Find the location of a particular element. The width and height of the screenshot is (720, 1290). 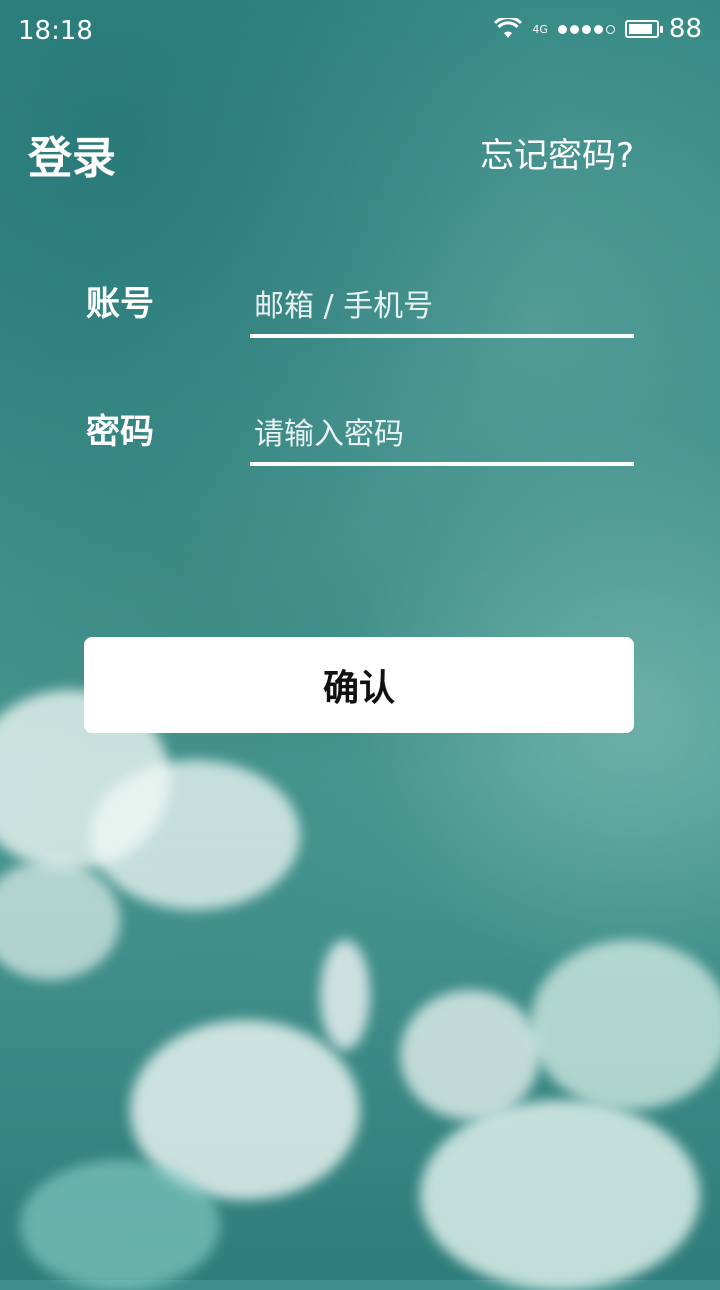

password-input is located at coordinates (442, 436).